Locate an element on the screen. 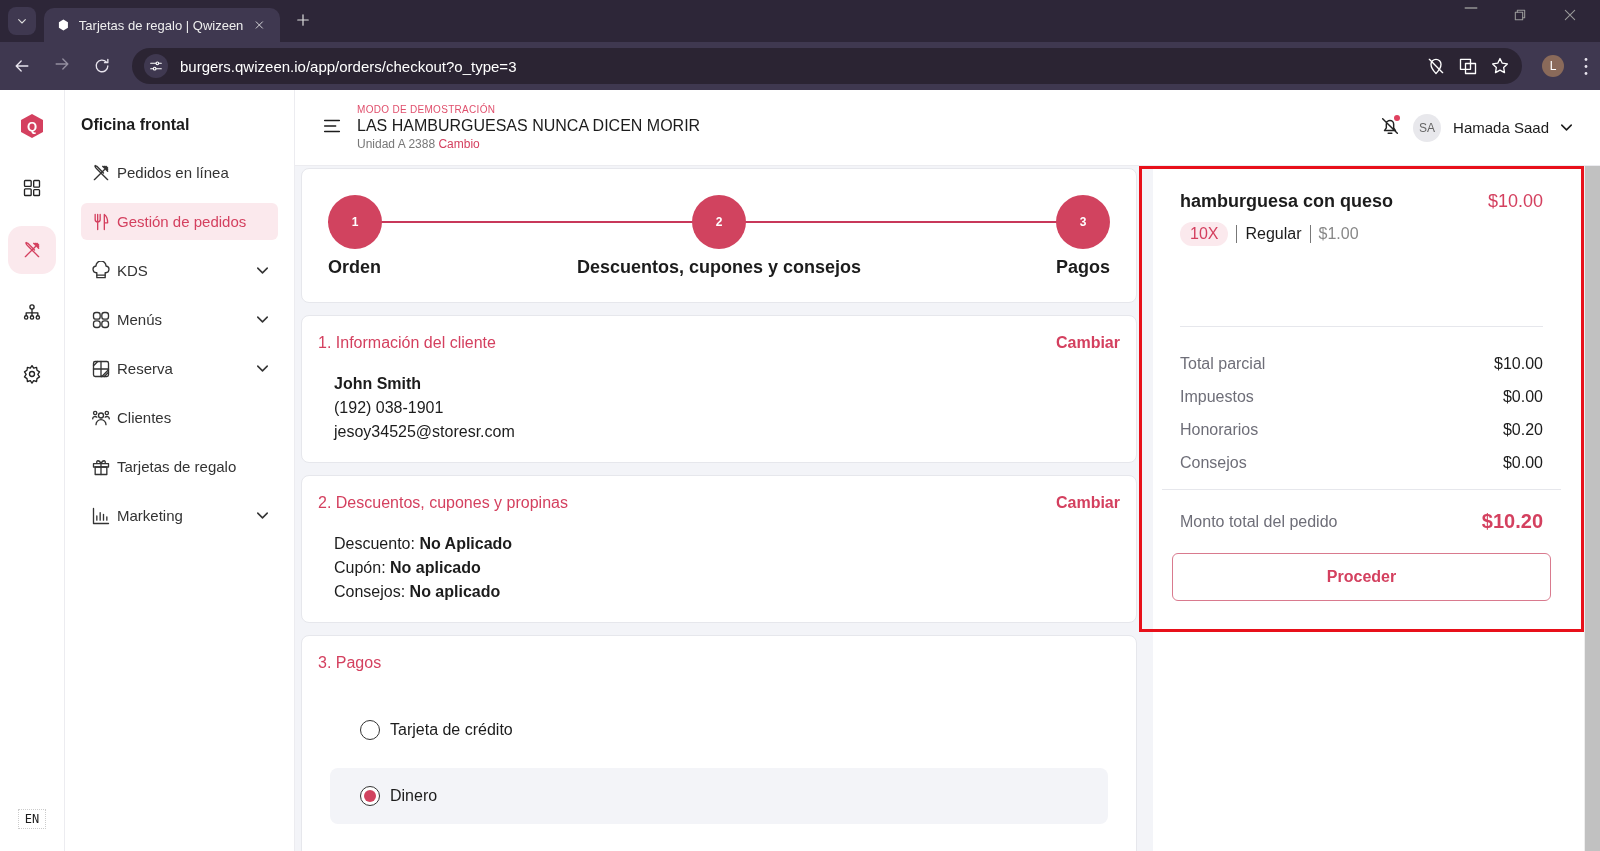 This screenshot has height=851, width=1600. location-off-icon is located at coordinates (1436, 66).